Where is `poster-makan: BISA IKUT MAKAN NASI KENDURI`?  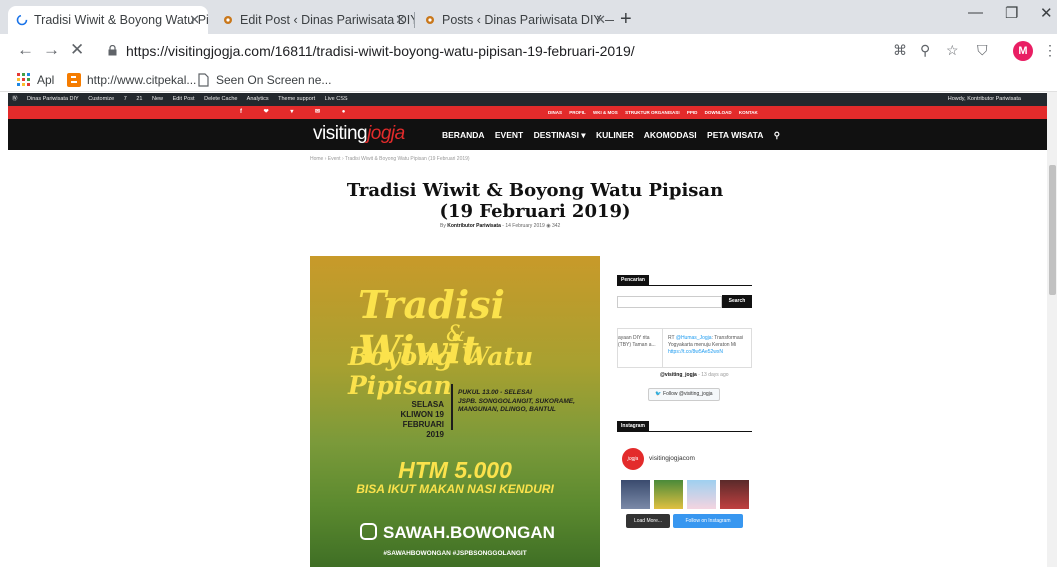 poster-makan: BISA IKUT MAKAN NASI KENDURI is located at coordinates (455, 489).